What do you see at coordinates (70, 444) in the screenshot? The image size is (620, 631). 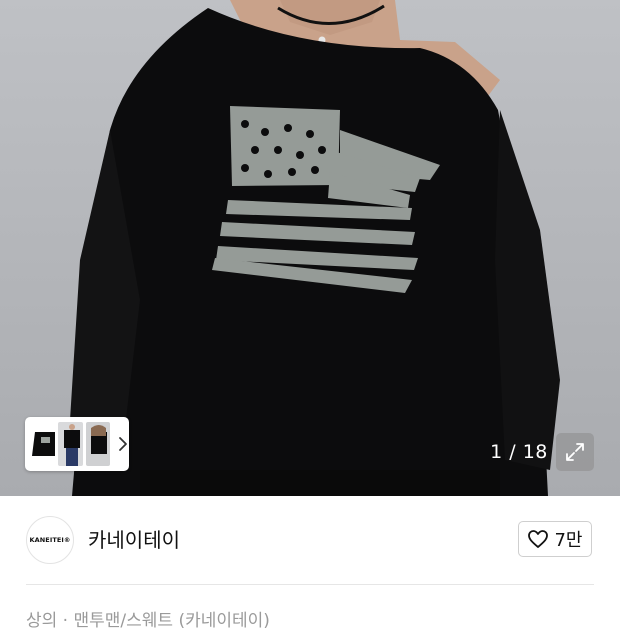 I see `thumbnail-model-front` at bounding box center [70, 444].